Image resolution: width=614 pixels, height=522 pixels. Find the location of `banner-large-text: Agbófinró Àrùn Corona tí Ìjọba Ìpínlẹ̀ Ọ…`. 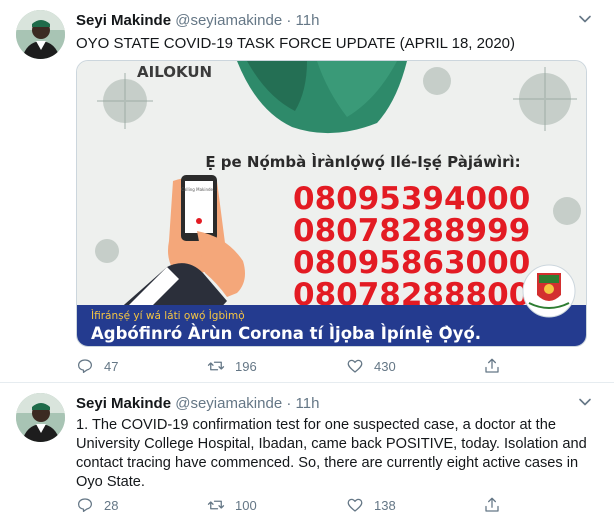

banner-large-text: Agbófinró Àrùn Corona tí Ìjọba Ìpínlẹ̀ Ọ… is located at coordinates (286, 333).